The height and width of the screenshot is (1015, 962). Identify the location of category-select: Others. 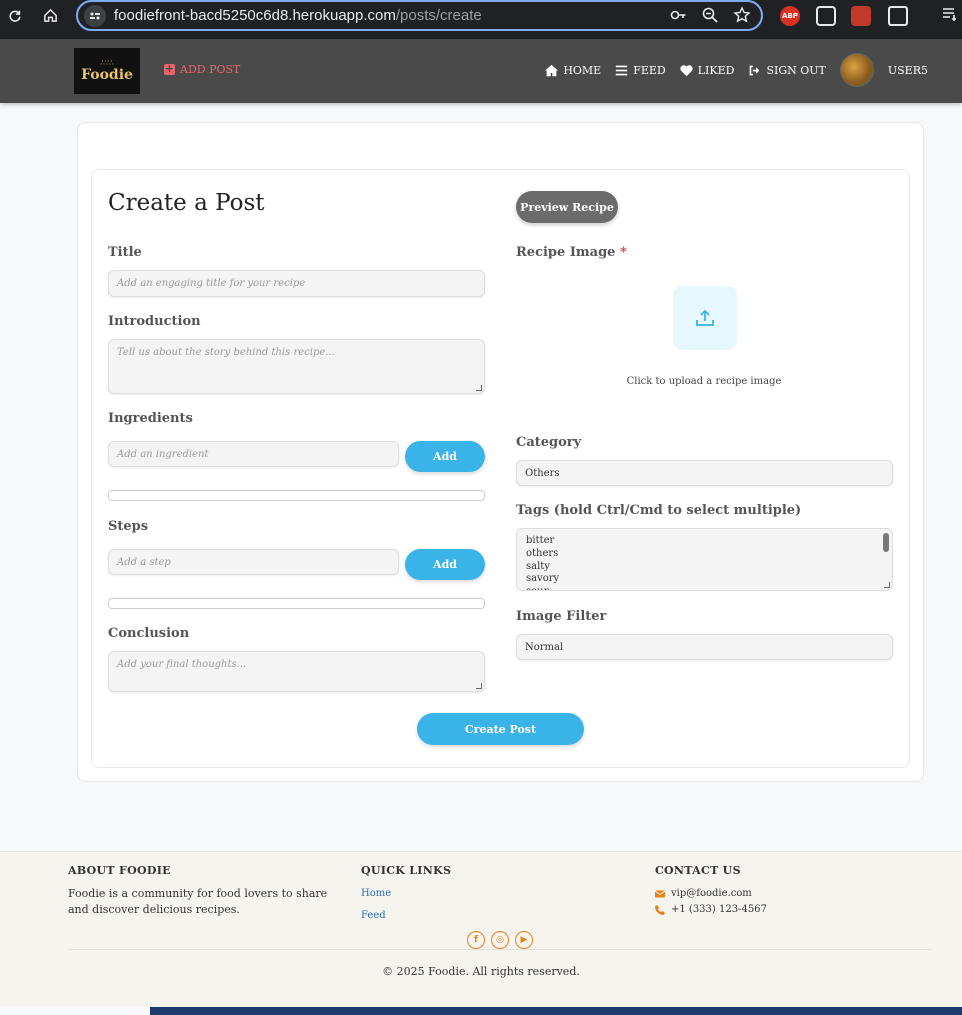
(704, 473).